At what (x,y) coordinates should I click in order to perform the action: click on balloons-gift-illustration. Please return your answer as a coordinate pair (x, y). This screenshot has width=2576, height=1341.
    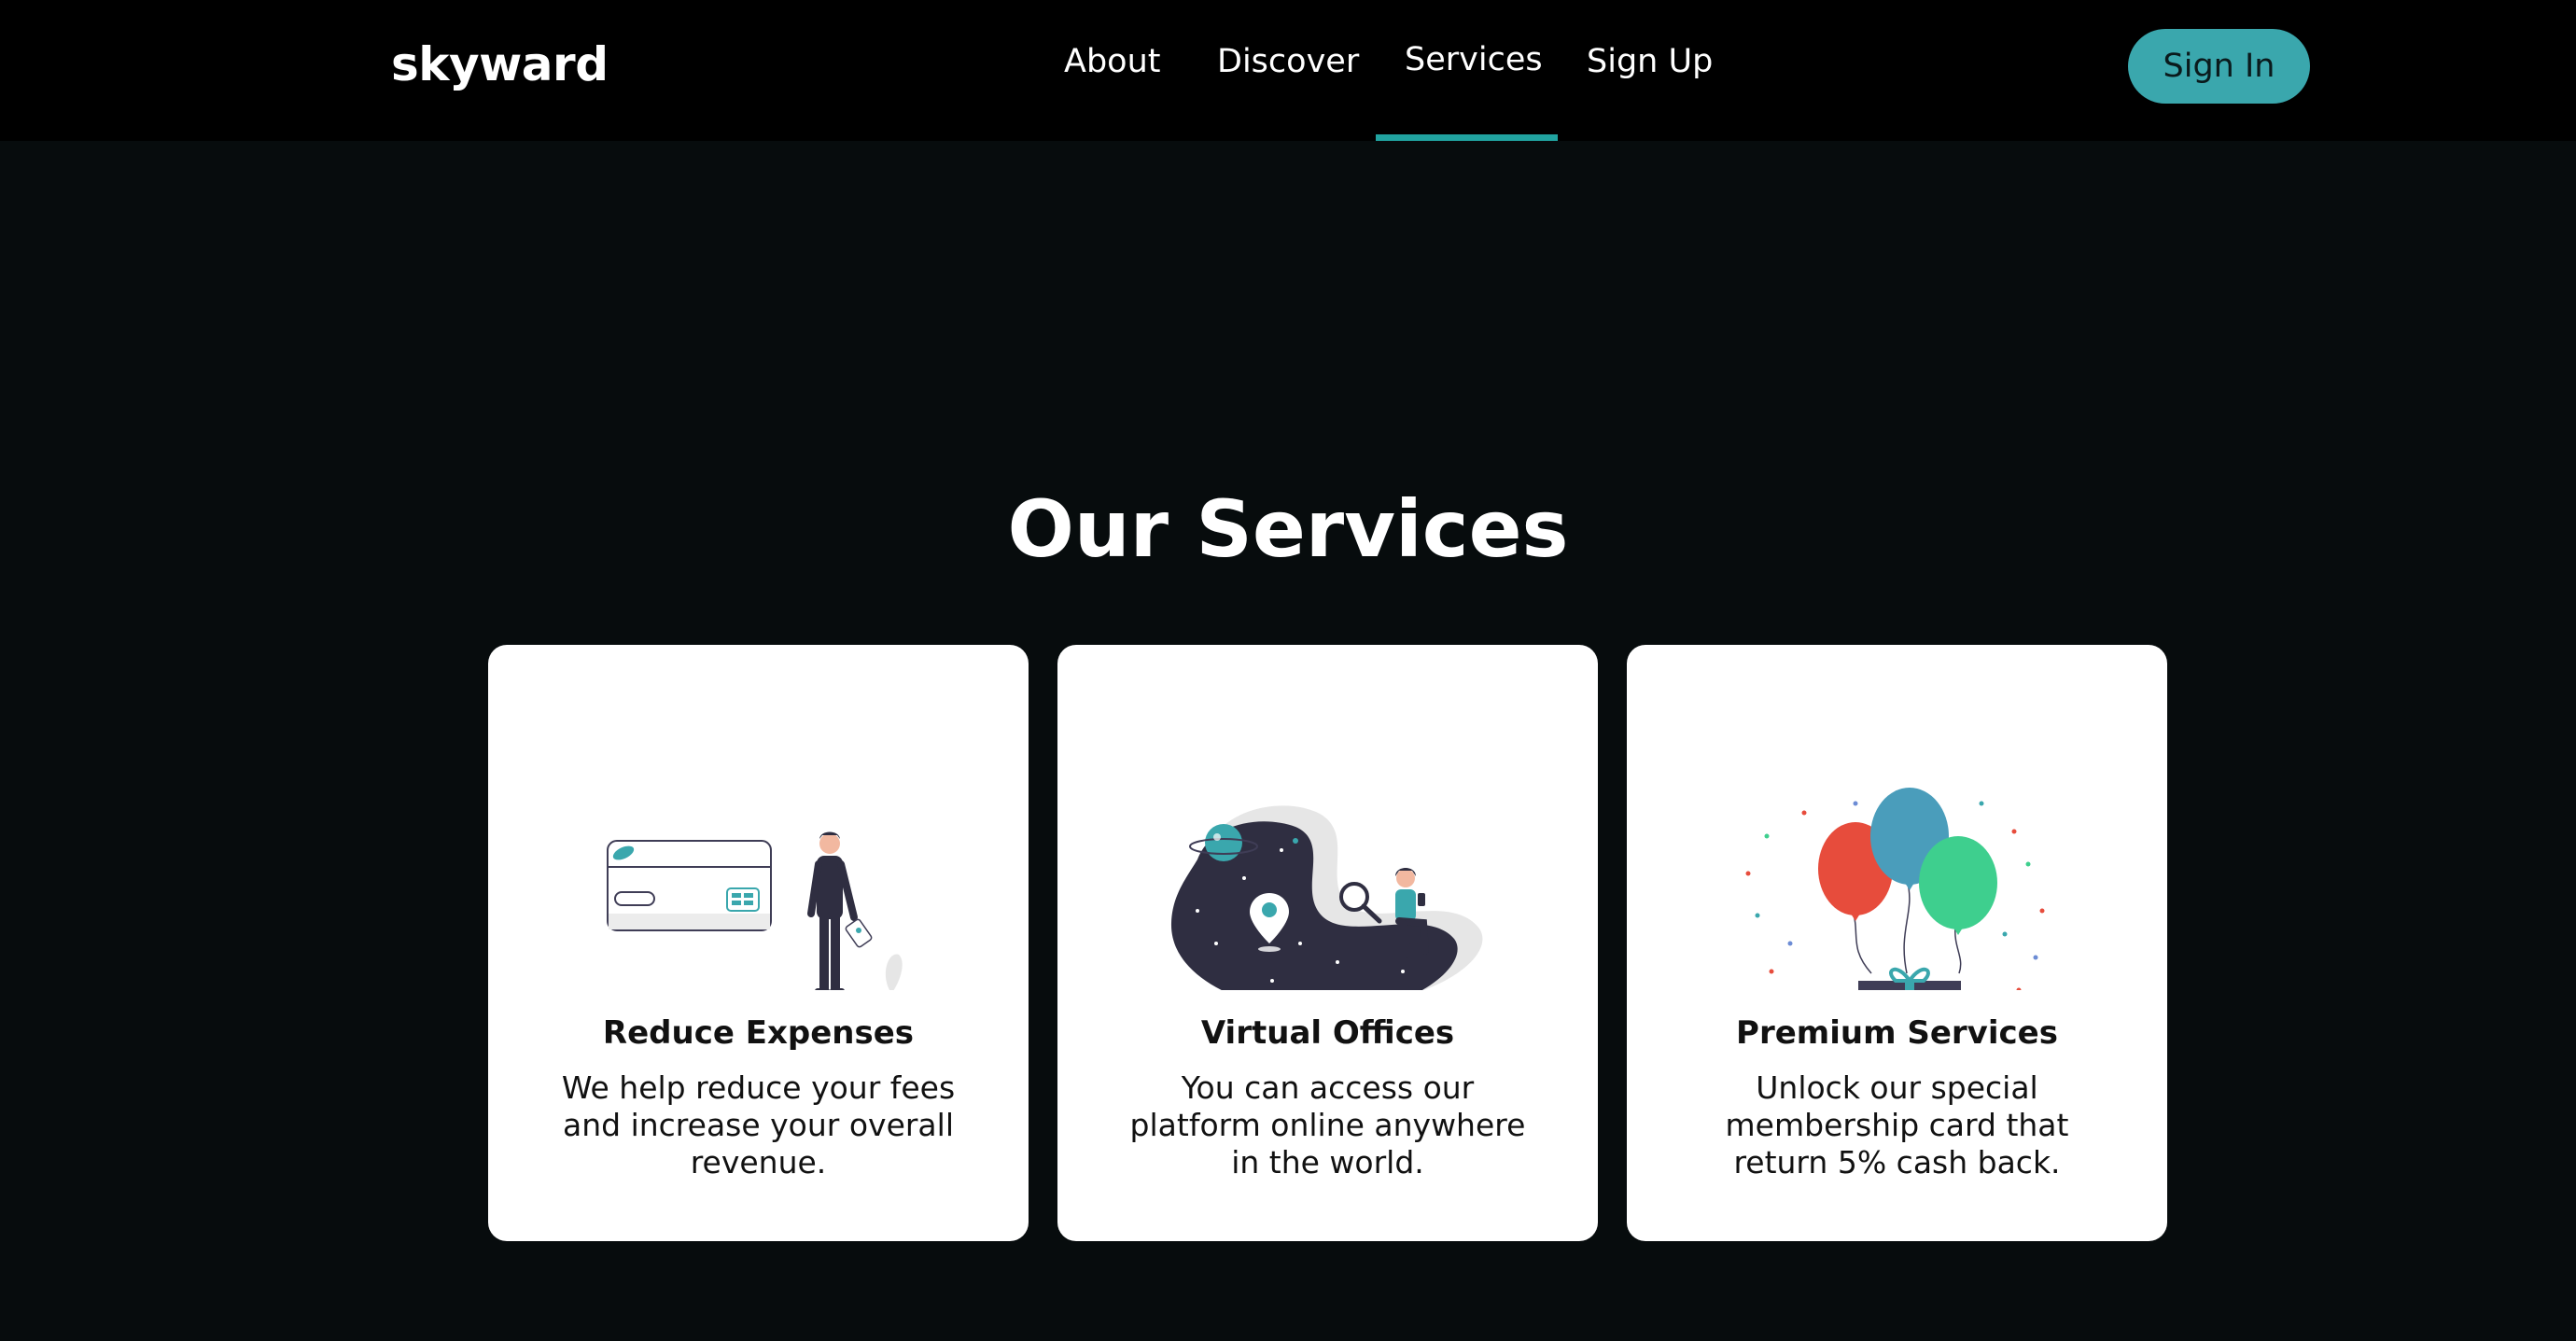
    Looking at the image, I should click on (1895, 889).